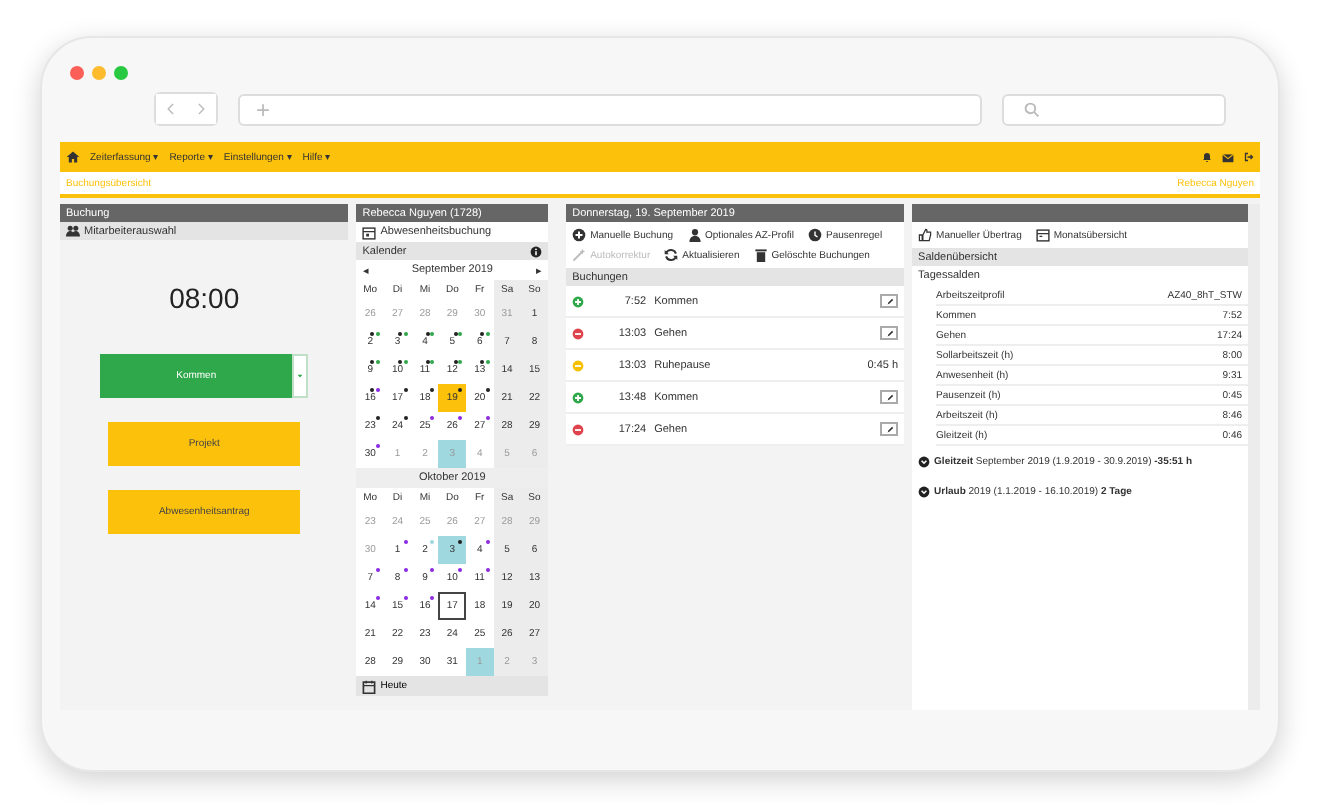  I want to click on trash-icon, so click(760, 255).